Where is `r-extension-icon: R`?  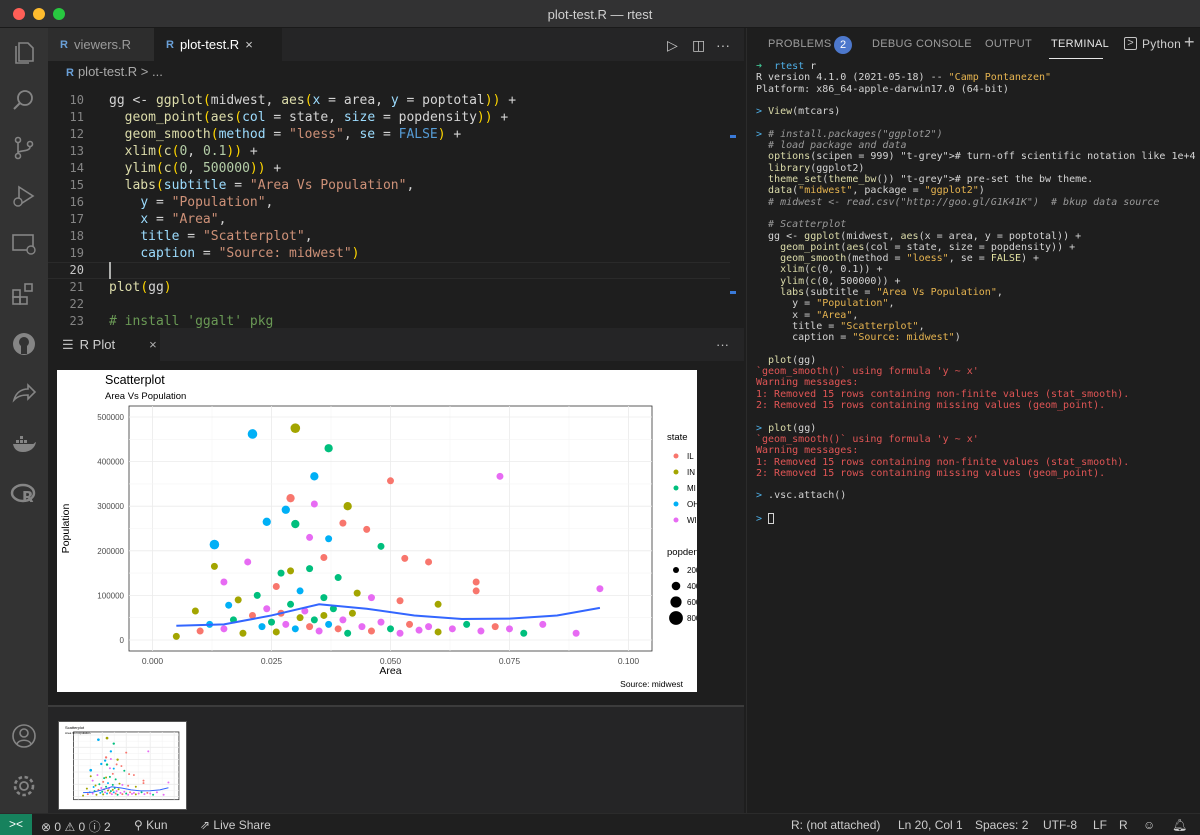 r-extension-icon: R is located at coordinates (24, 494).